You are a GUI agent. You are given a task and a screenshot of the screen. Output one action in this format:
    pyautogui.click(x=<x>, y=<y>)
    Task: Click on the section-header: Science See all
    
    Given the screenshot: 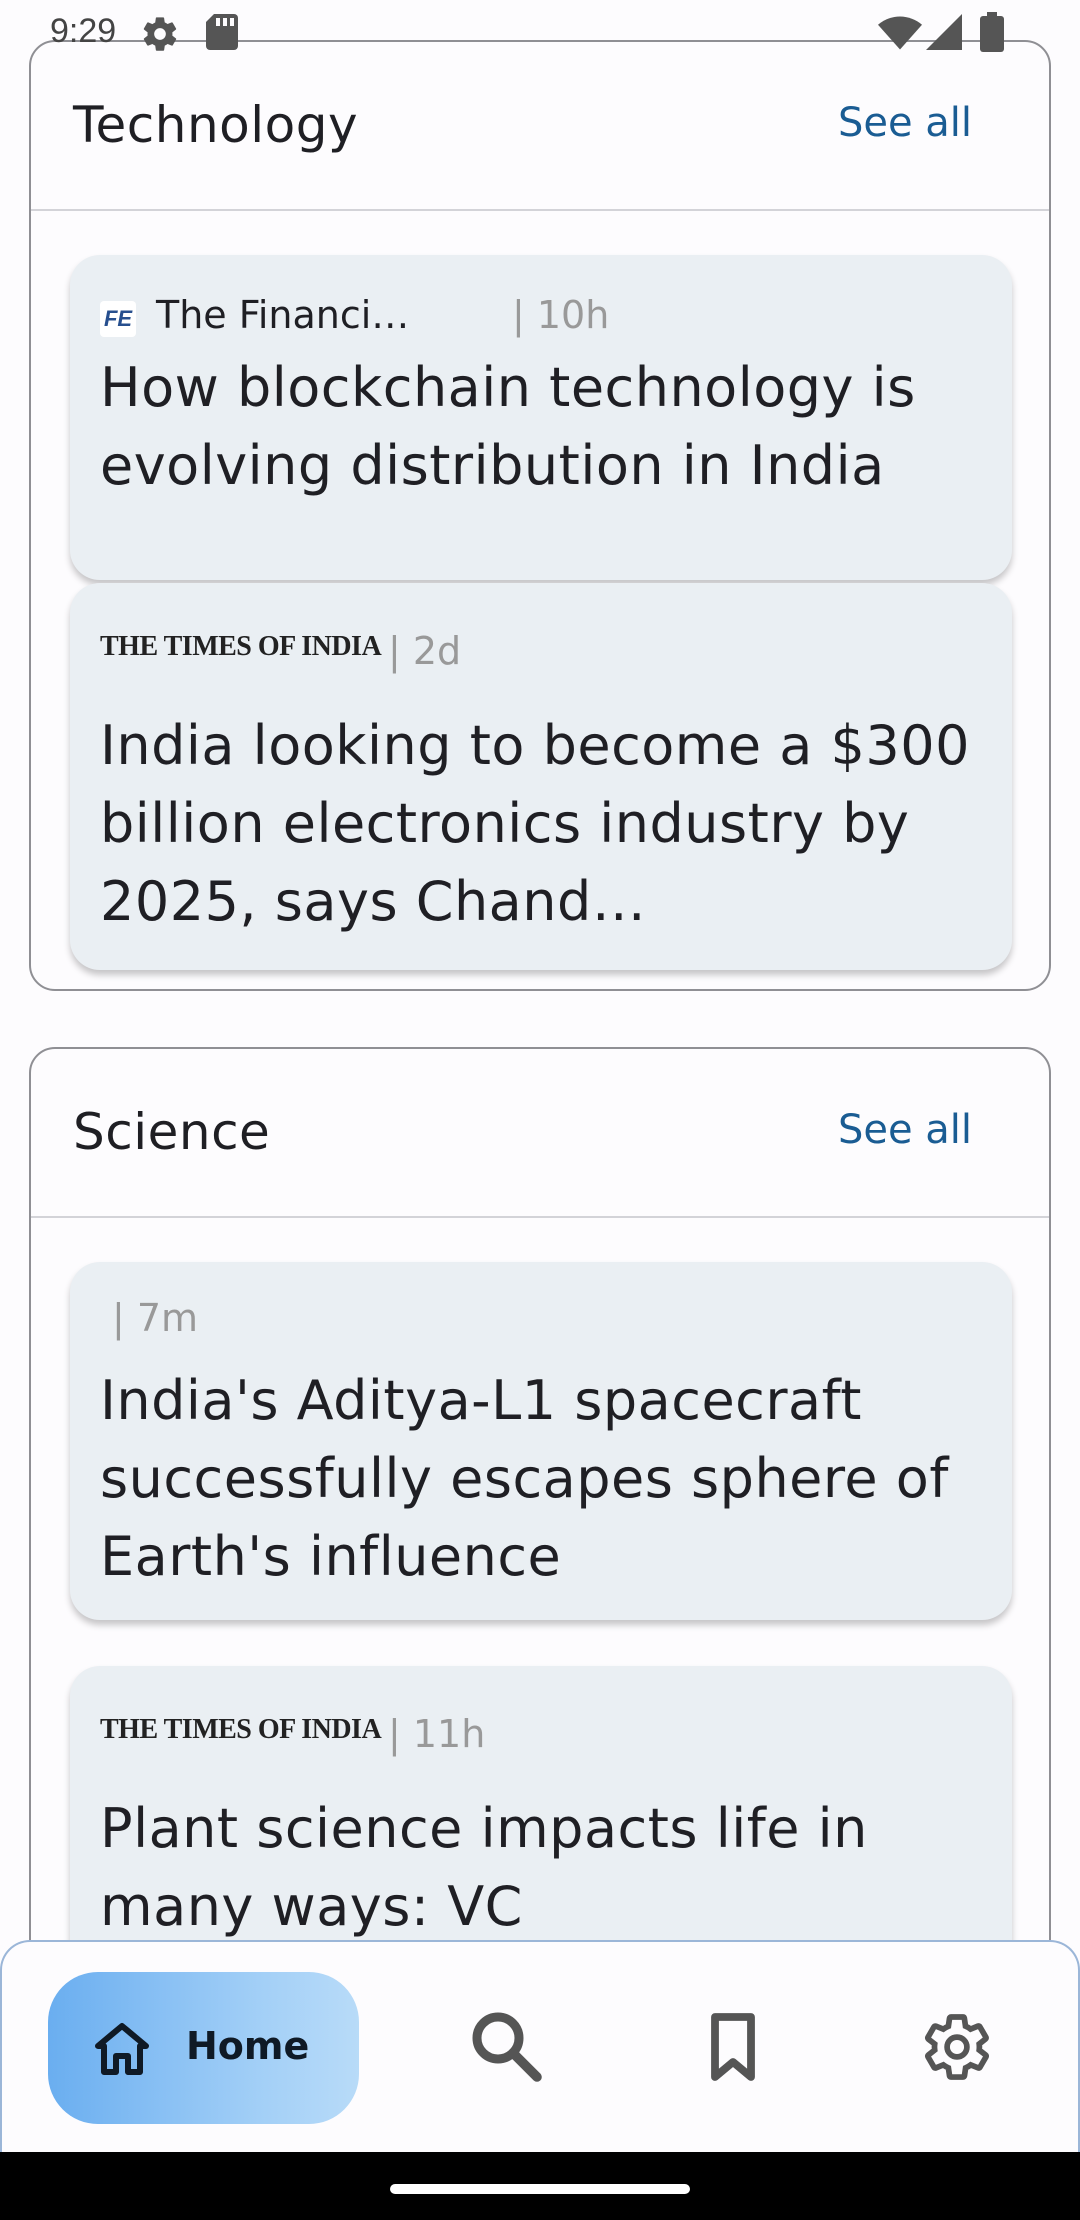 What is the action you would take?
    pyautogui.click(x=540, y=1133)
    